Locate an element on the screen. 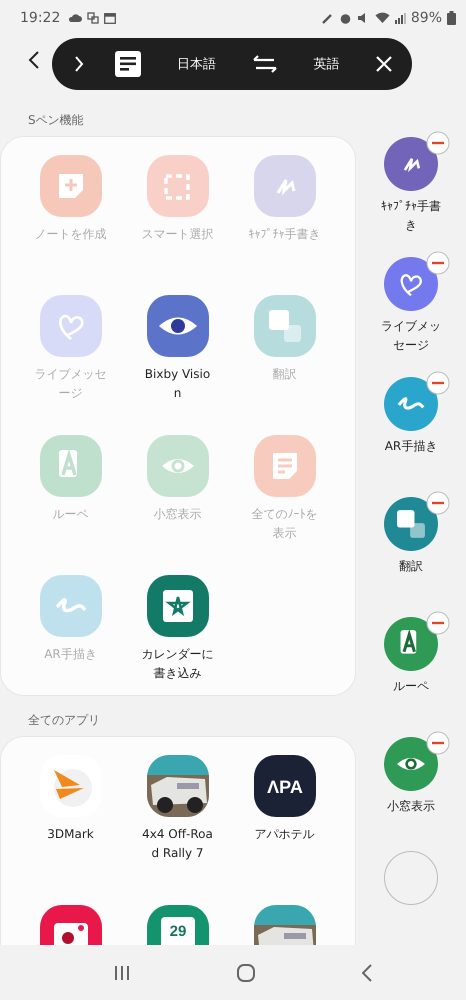  battery-icon is located at coordinates (451, 18).